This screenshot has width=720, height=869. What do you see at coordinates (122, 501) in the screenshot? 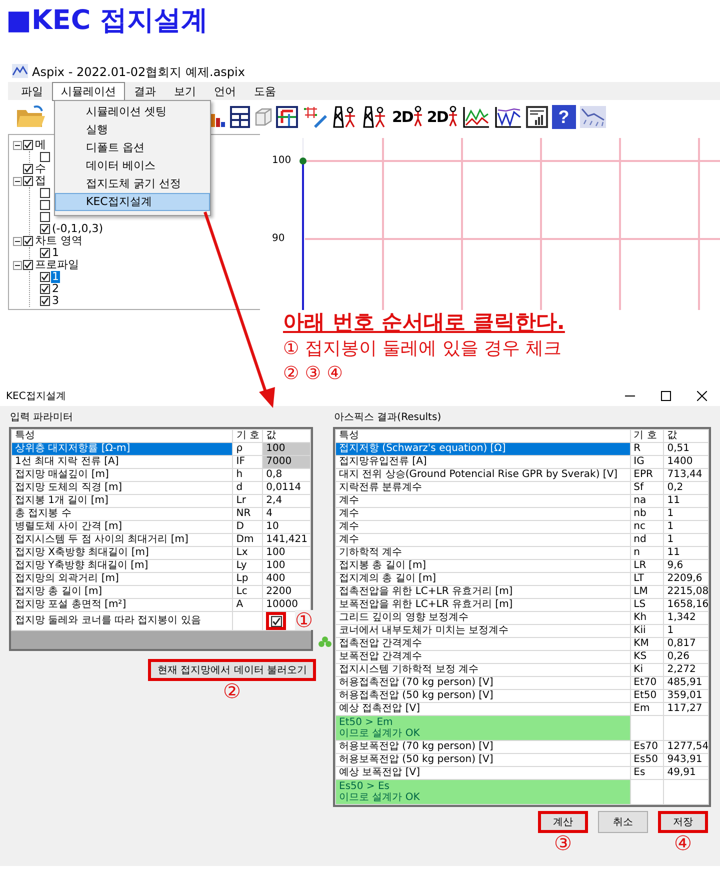
I see `table-cell: 접지봉 1개 길이 [m]` at bounding box center [122, 501].